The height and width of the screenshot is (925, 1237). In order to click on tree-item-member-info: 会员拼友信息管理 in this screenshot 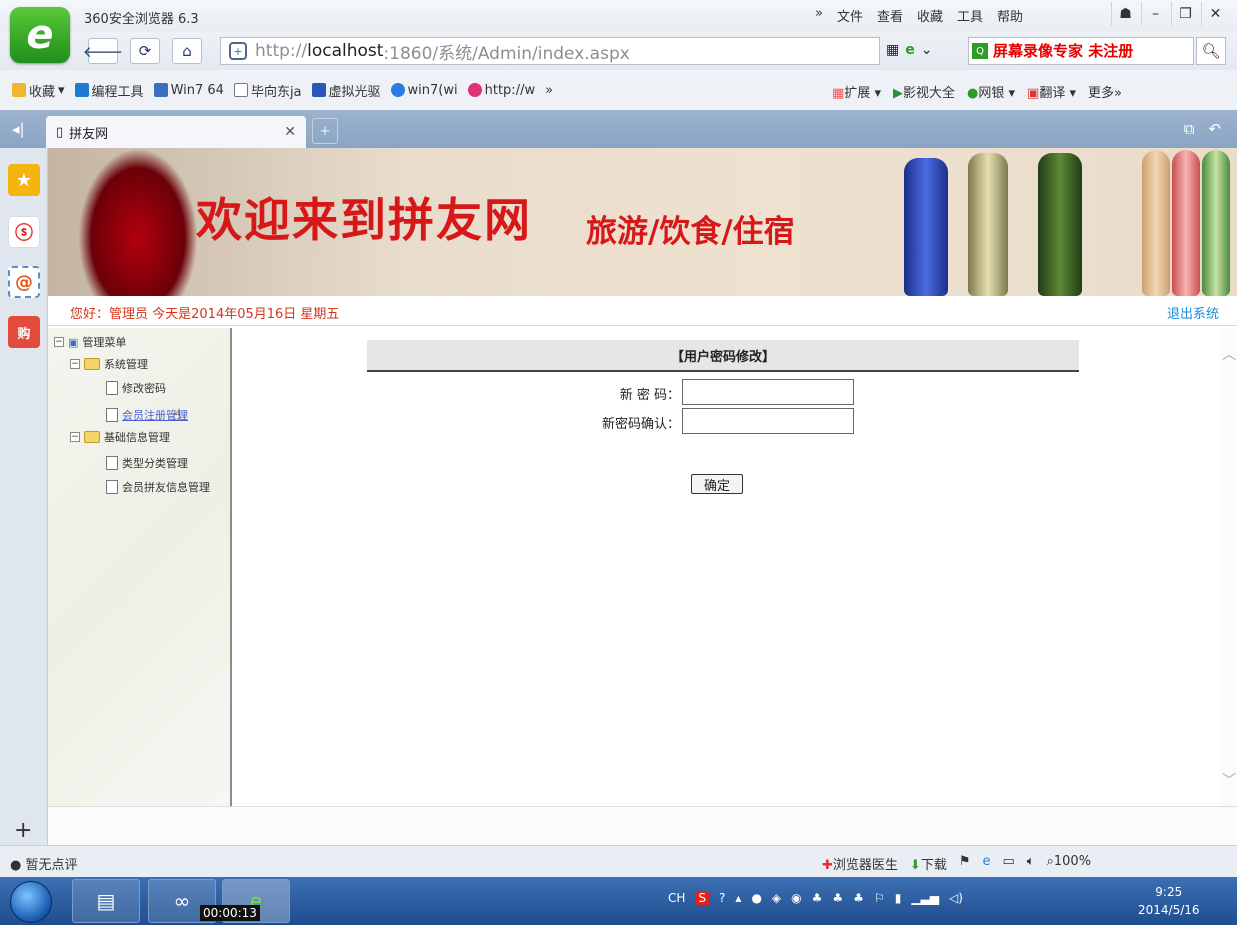, I will do `click(158, 487)`.